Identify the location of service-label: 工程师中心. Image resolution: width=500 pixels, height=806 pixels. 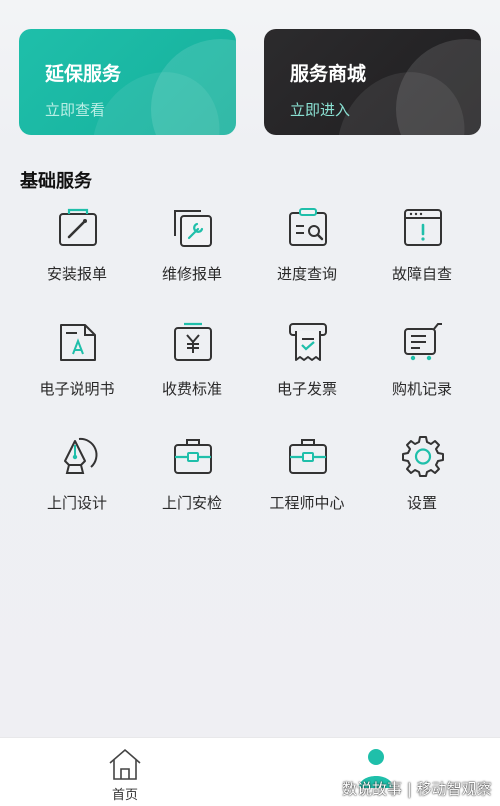
(307, 503).